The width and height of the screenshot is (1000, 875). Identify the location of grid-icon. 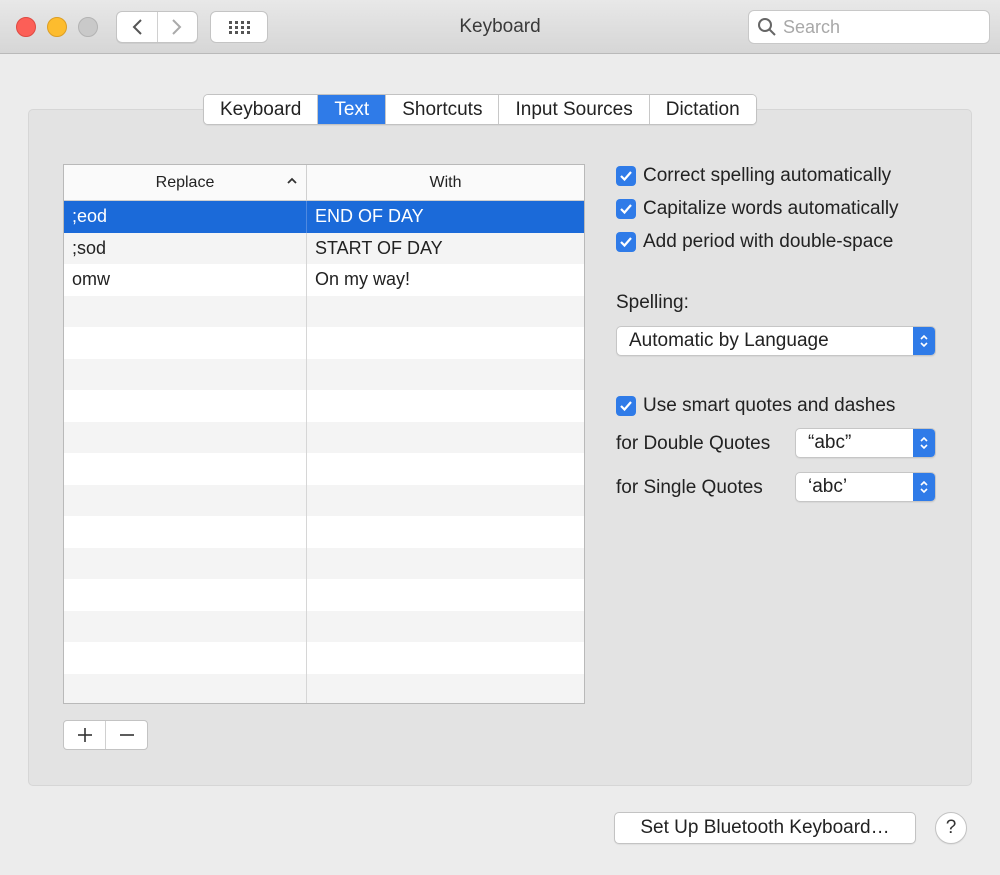
(239, 27).